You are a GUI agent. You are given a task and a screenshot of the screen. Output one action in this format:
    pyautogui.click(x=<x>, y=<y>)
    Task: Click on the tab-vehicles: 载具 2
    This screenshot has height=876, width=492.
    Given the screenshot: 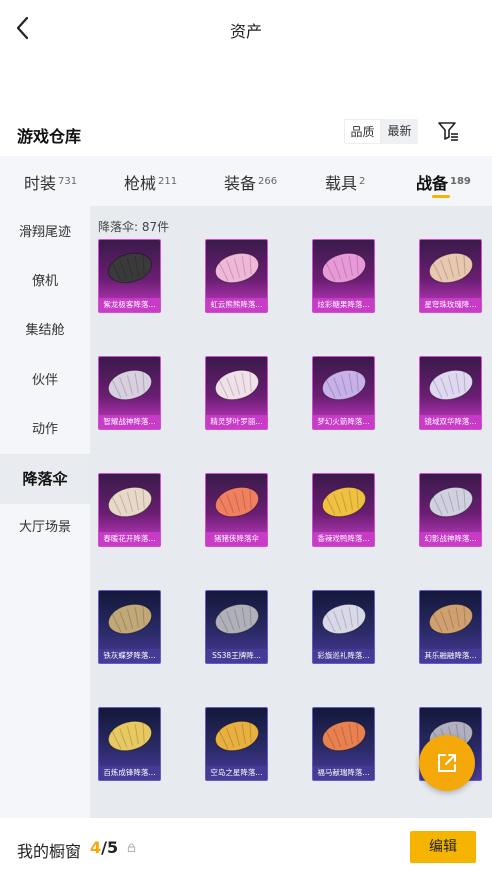 What is the action you would take?
    pyautogui.click(x=345, y=182)
    